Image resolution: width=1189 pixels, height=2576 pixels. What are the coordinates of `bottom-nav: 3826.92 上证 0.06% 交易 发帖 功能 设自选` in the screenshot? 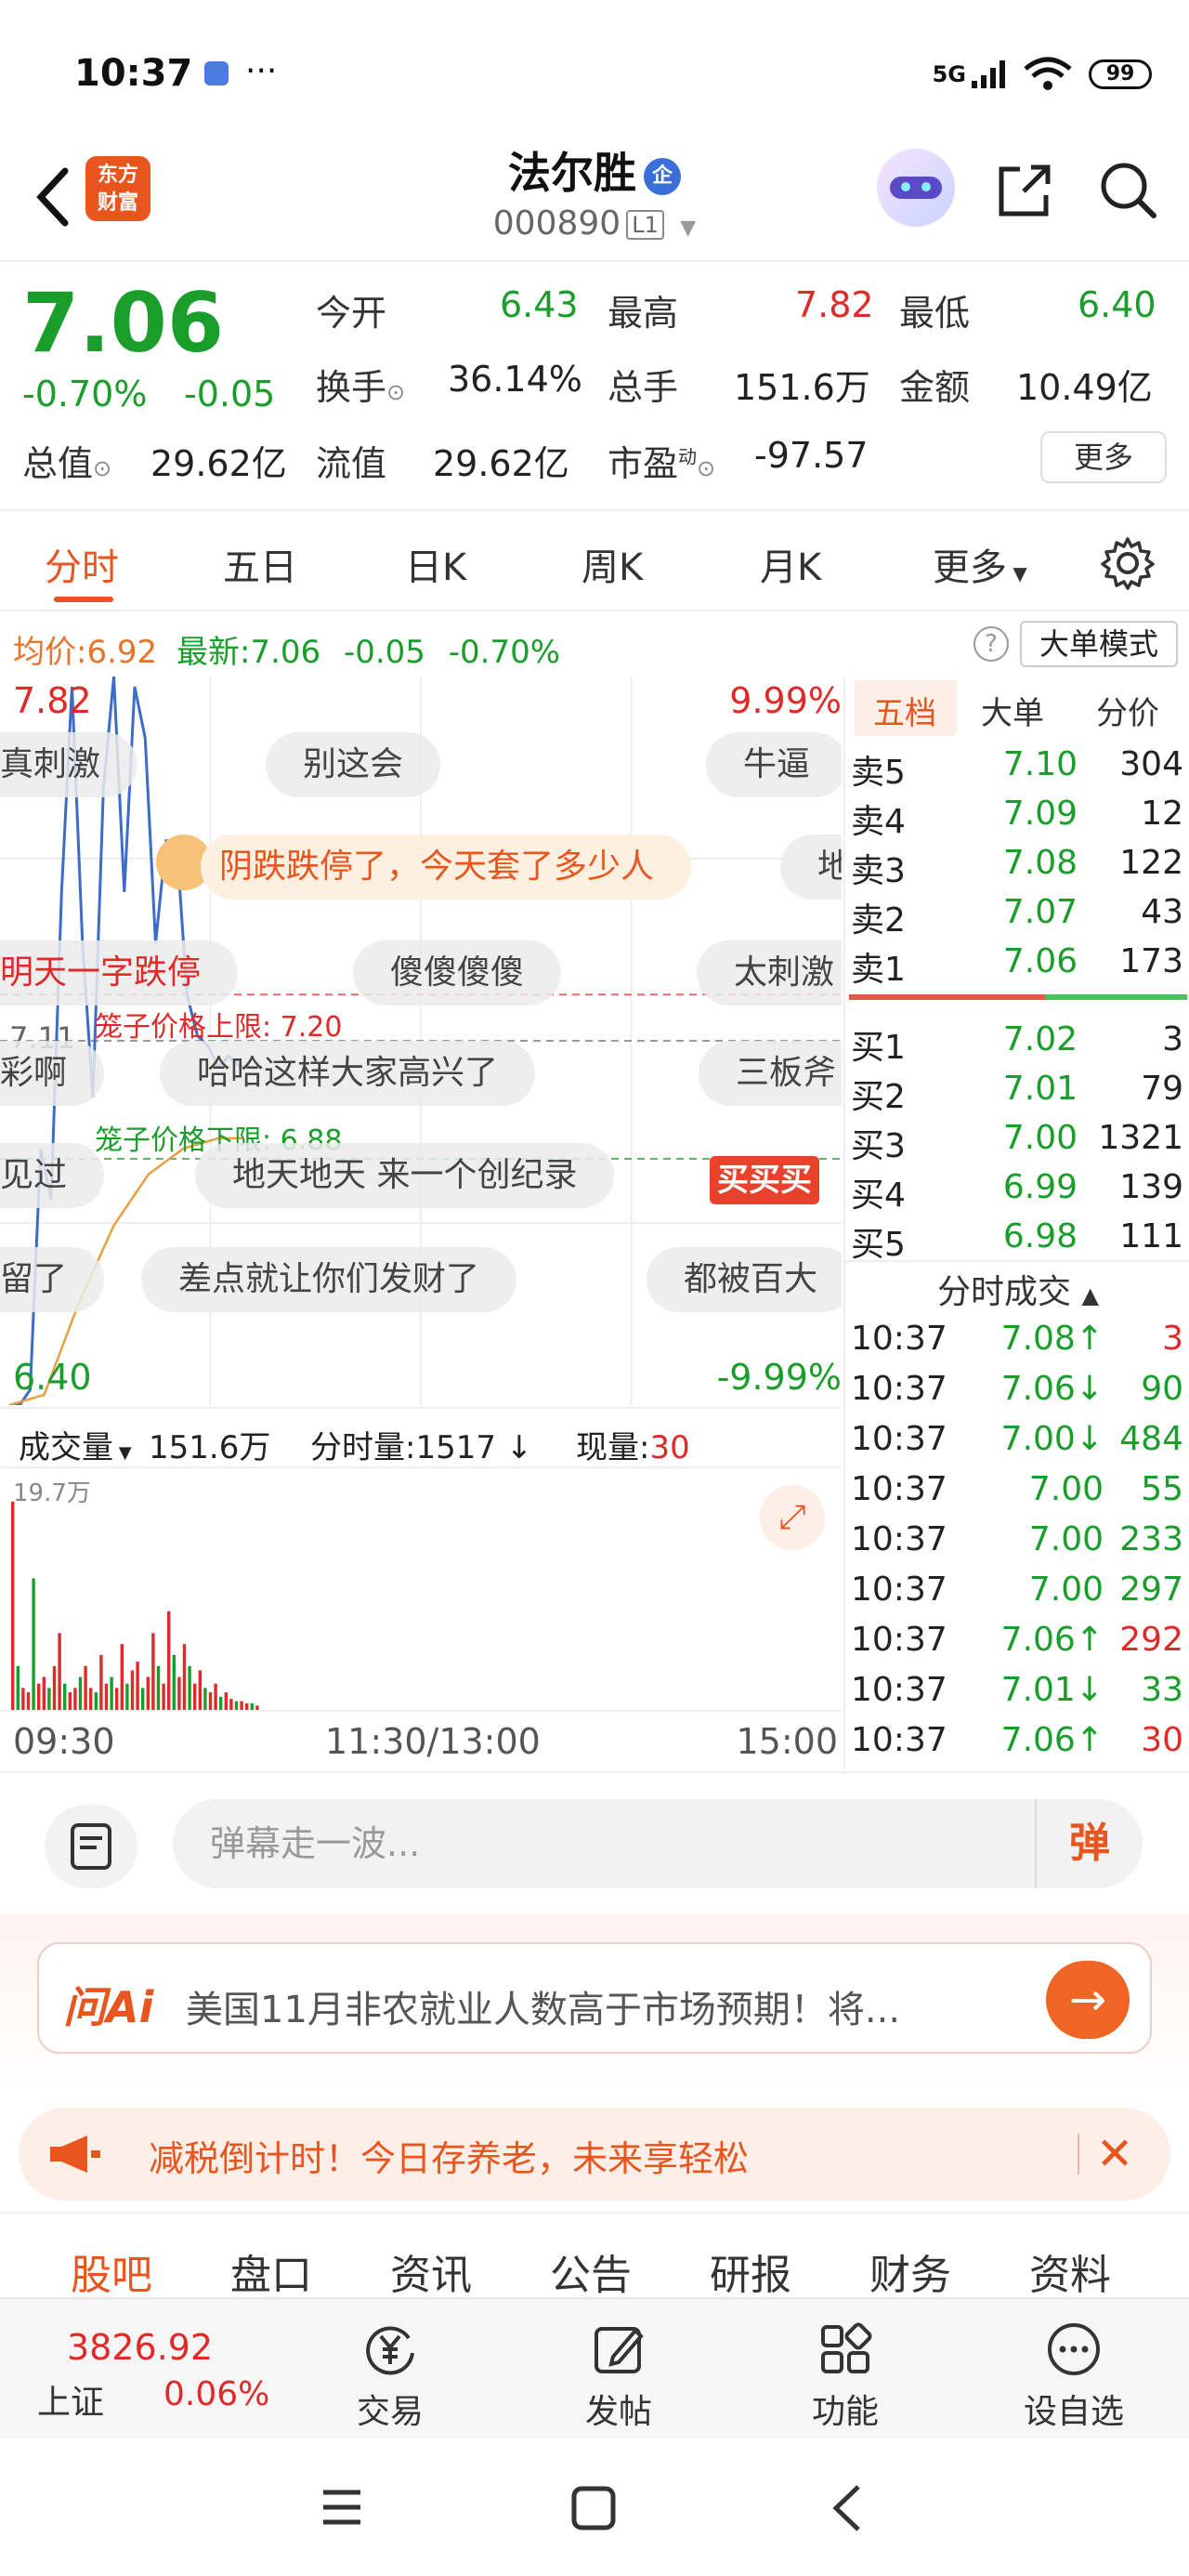 It's located at (594, 2367).